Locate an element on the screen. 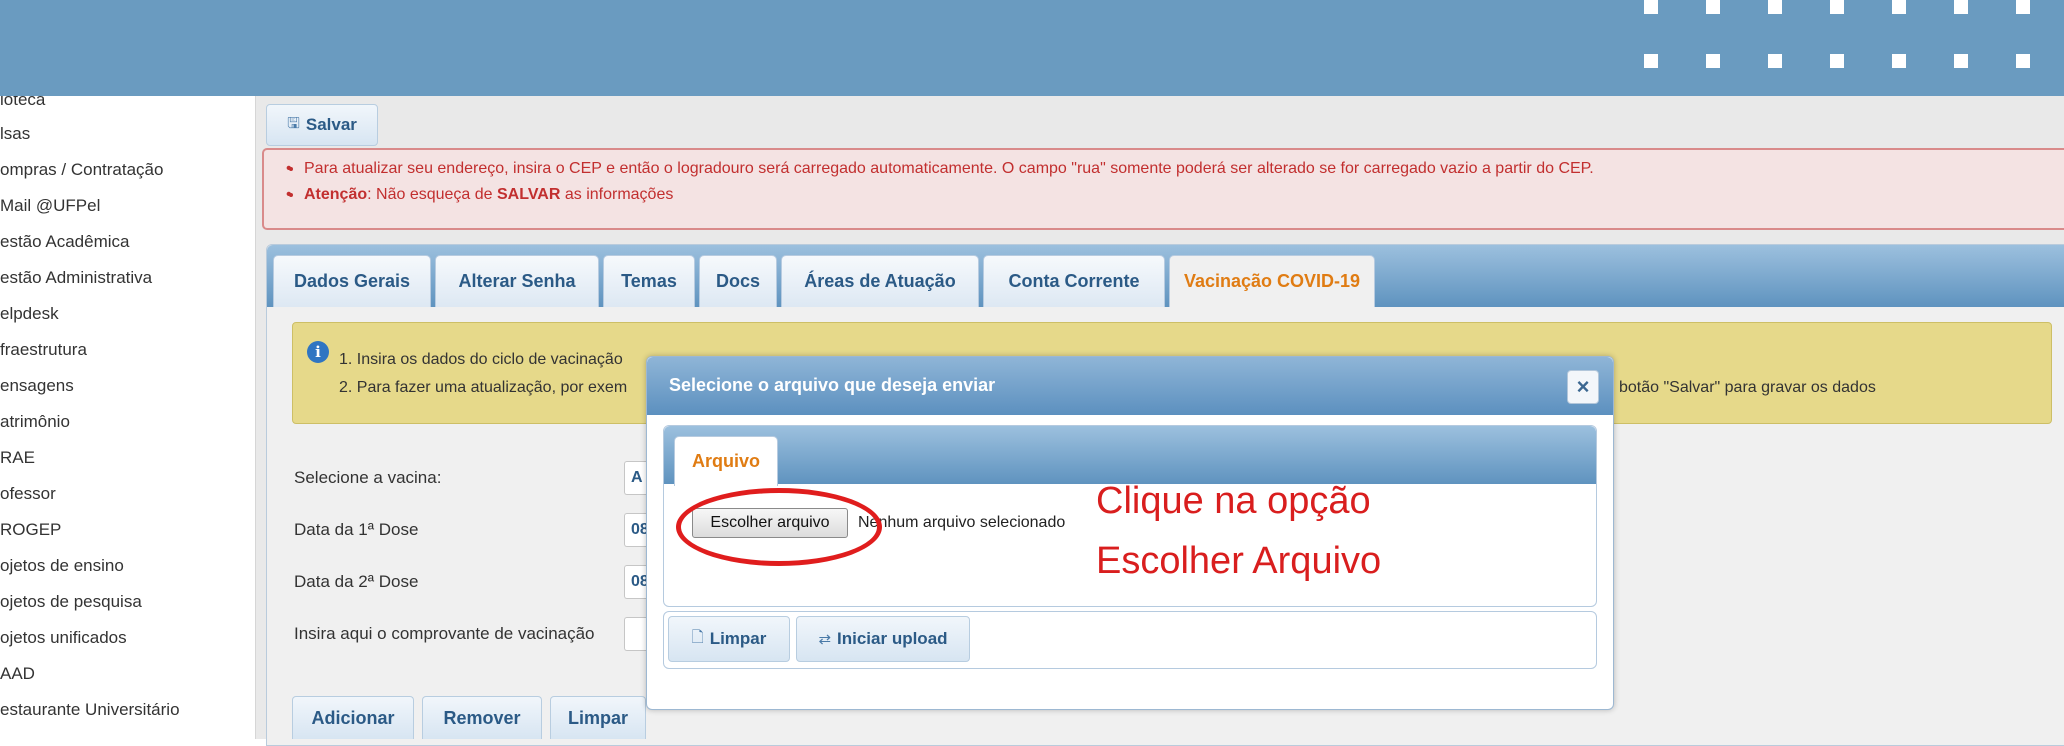  tab-vacinacao-covid: Vacinação COVID-19 is located at coordinates (1272, 281).